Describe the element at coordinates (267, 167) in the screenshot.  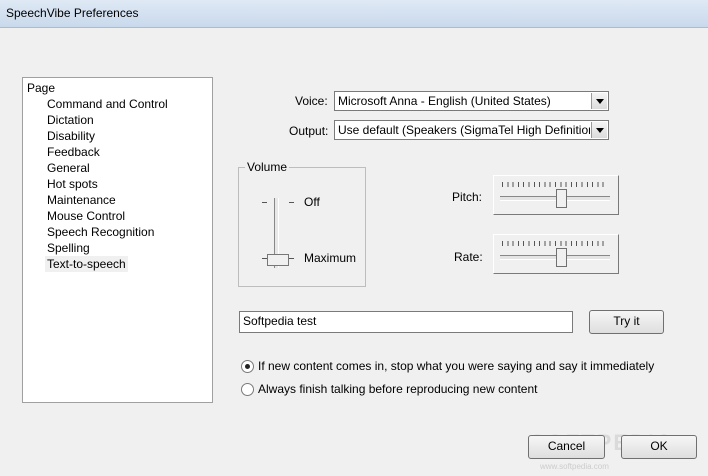
I see `volume-legend: Volume` at that location.